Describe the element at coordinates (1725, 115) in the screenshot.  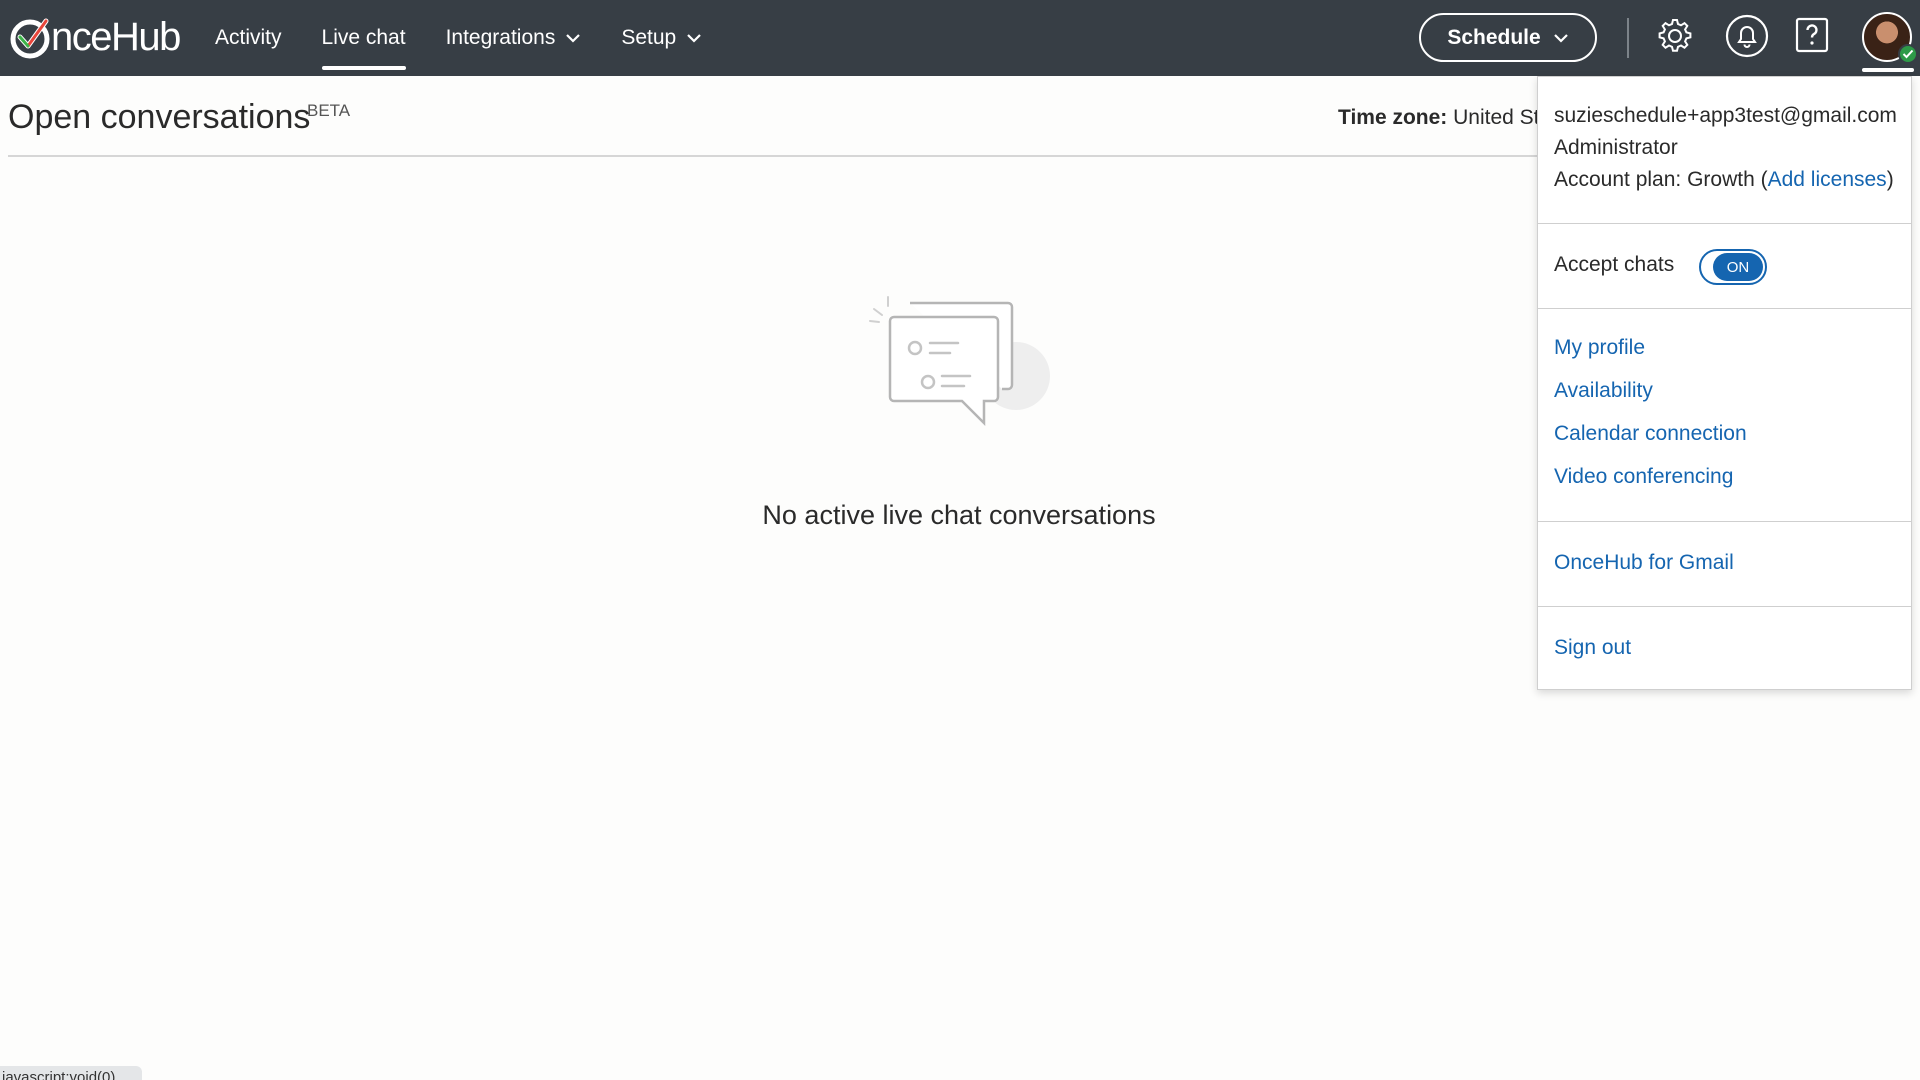
I see `account-email: suzieschedule+app3test@gmail.com` at that location.